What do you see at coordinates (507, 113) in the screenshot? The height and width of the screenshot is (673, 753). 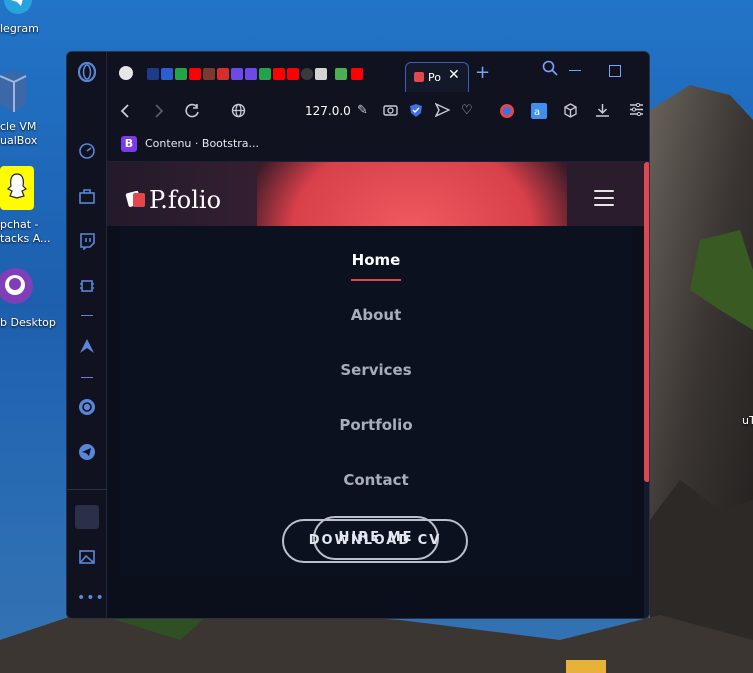 I see `extension-color-icon` at bounding box center [507, 113].